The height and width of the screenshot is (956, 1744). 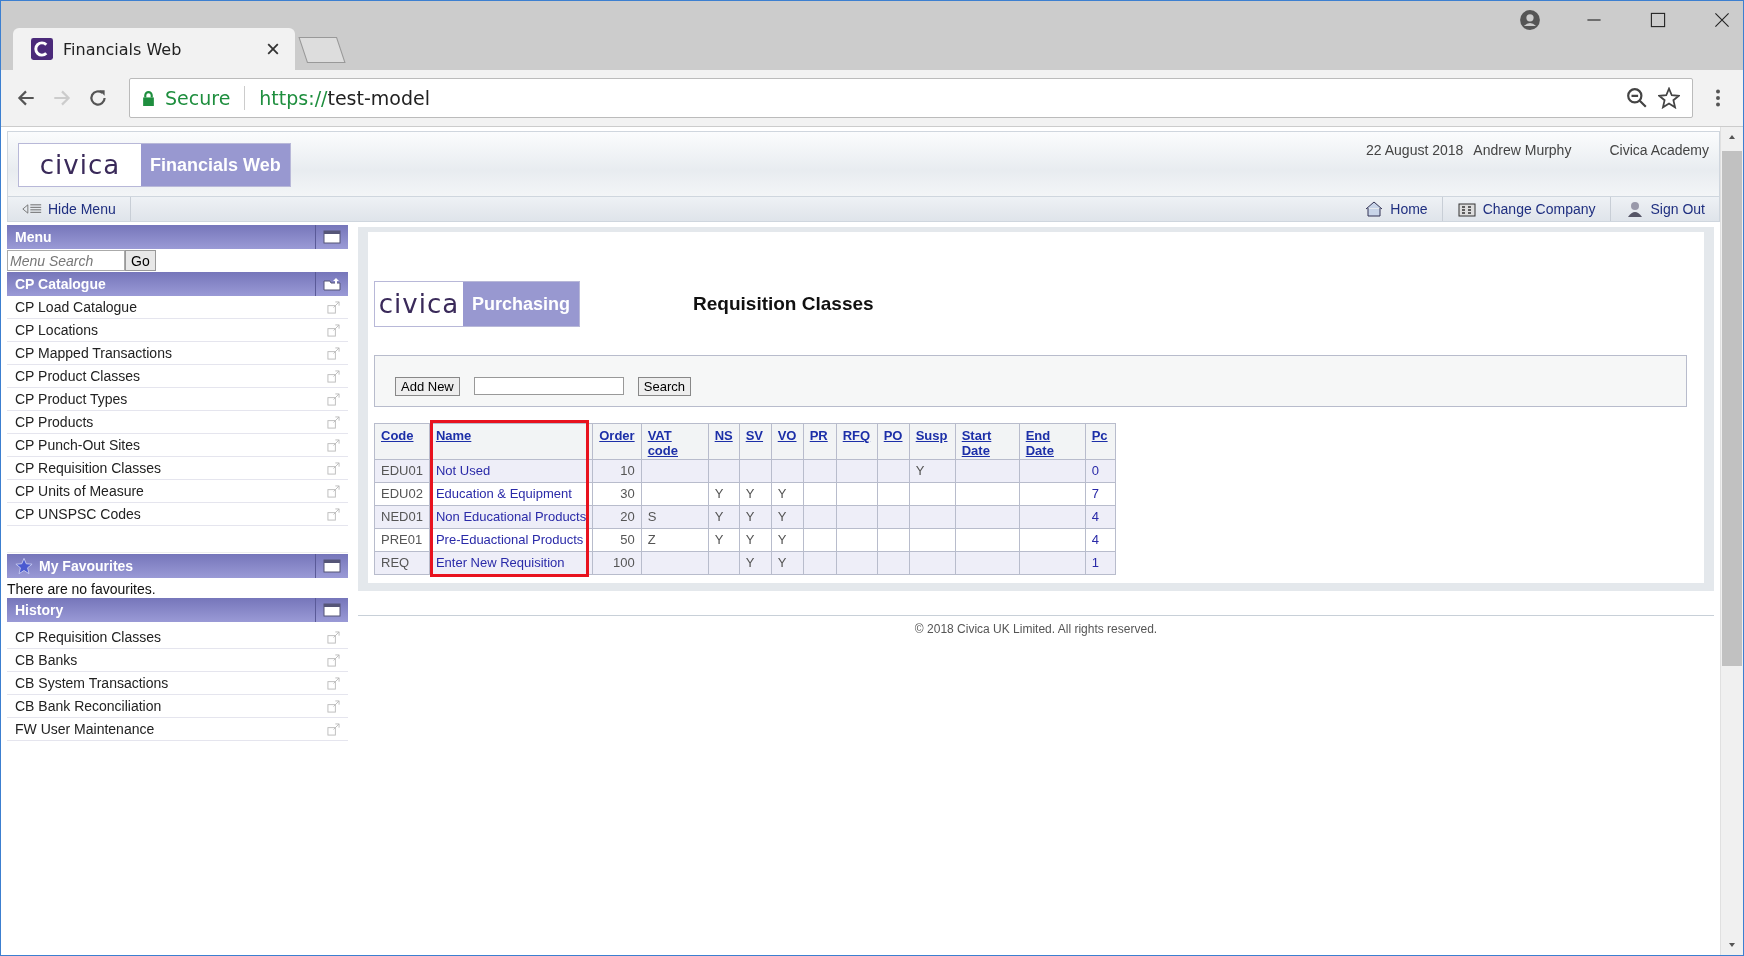 What do you see at coordinates (1659, 151) in the screenshot?
I see `company-name: Civica Academy` at bounding box center [1659, 151].